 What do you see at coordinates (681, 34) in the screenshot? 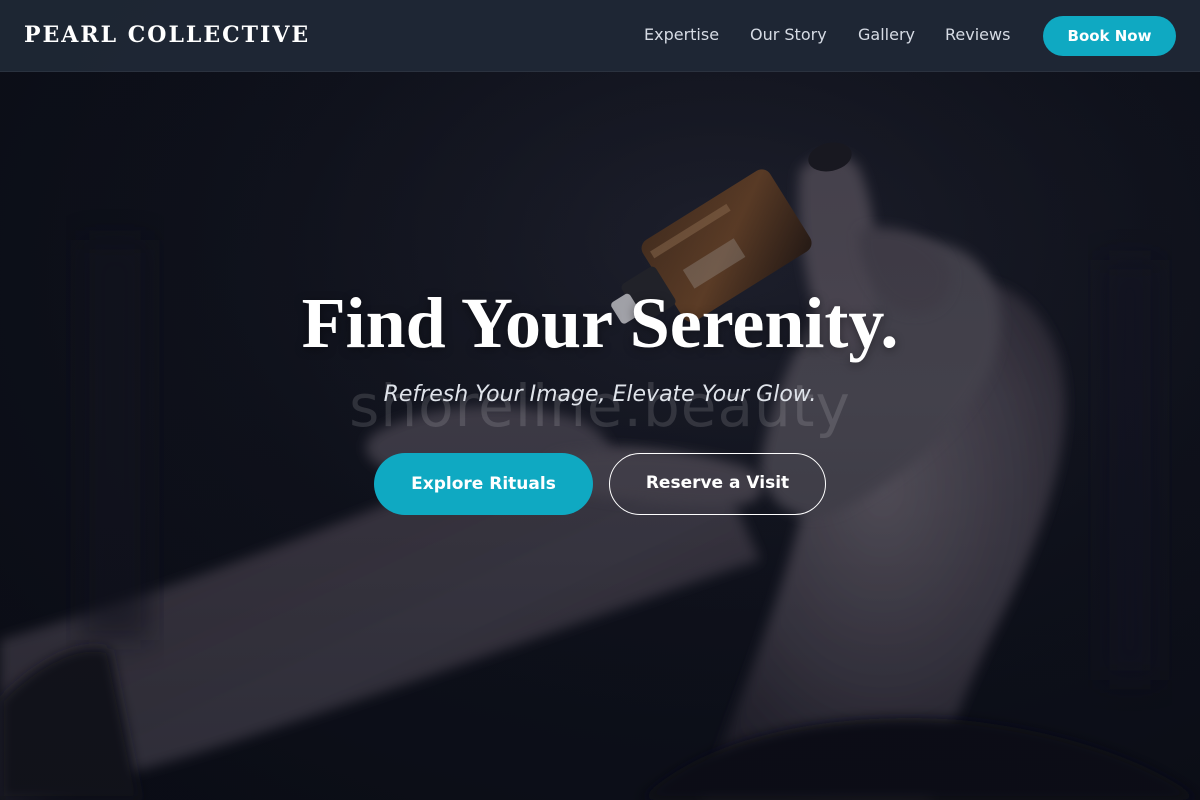
I see `nav-link-expertise: Expertise` at bounding box center [681, 34].